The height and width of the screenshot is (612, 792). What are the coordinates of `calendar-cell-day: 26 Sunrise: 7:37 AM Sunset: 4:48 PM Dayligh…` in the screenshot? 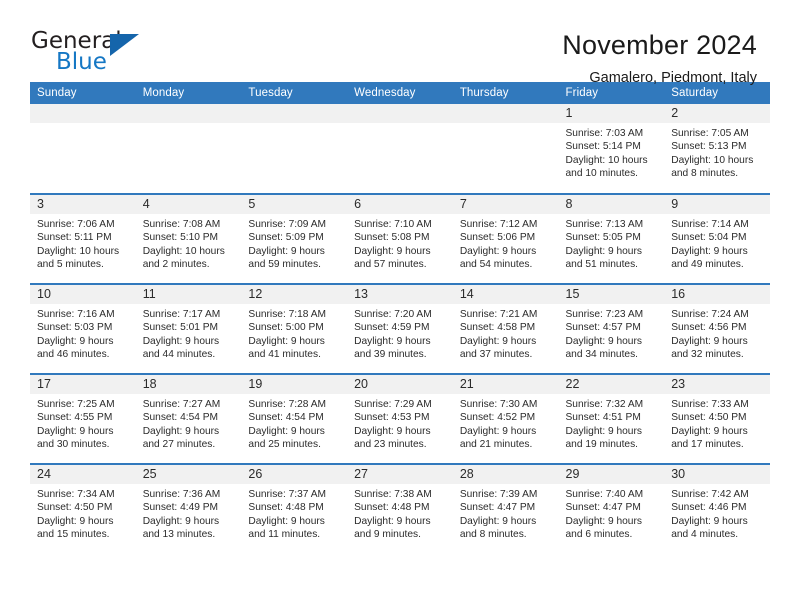 It's located at (294, 508).